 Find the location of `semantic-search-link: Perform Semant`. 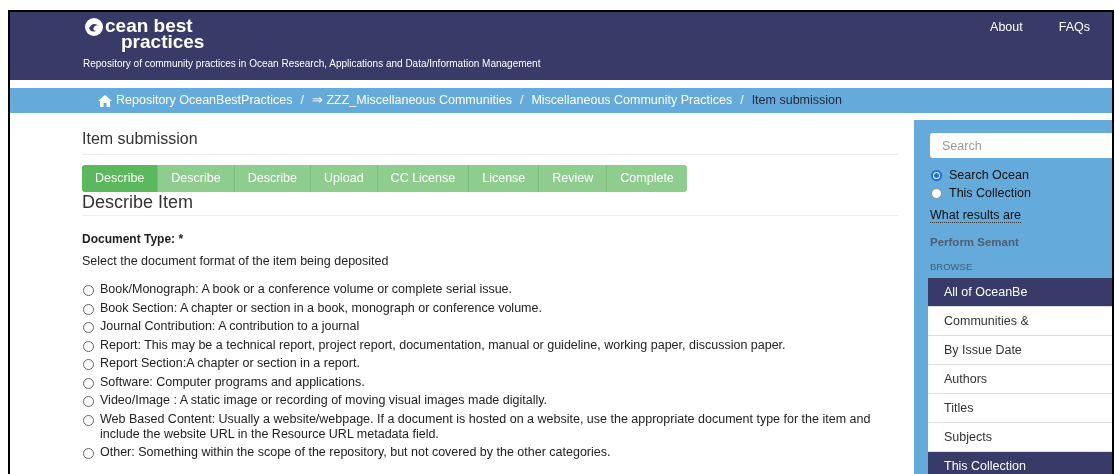

semantic-search-link: Perform Semant is located at coordinates (974, 241).